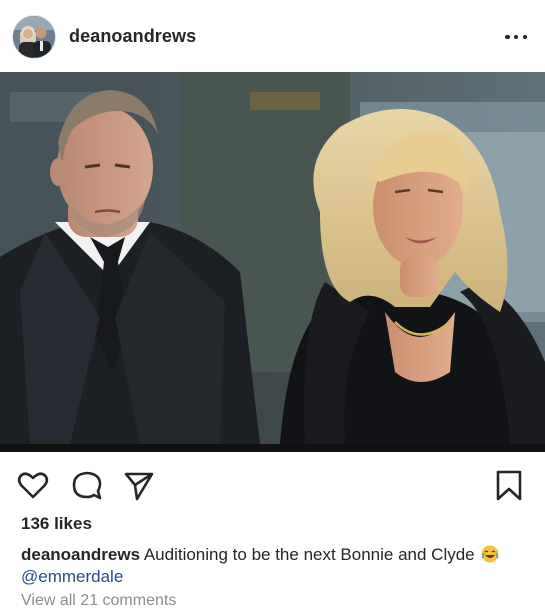 Image resolution: width=545 pixels, height=610 pixels. I want to click on share-icon, so click(139, 485).